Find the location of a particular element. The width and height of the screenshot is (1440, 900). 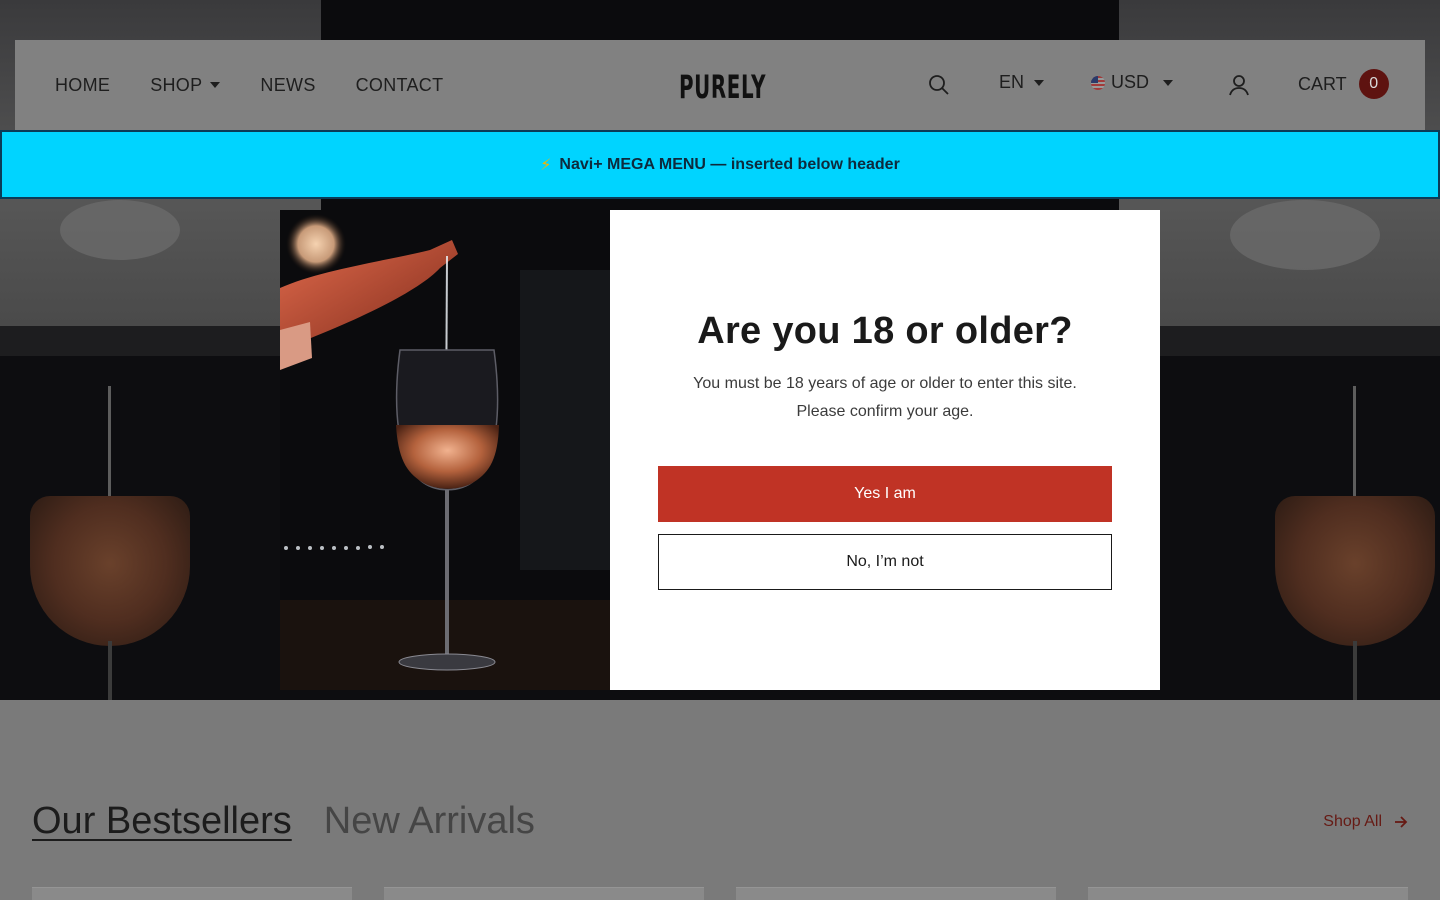

nav-home: HOME is located at coordinates (82, 85).